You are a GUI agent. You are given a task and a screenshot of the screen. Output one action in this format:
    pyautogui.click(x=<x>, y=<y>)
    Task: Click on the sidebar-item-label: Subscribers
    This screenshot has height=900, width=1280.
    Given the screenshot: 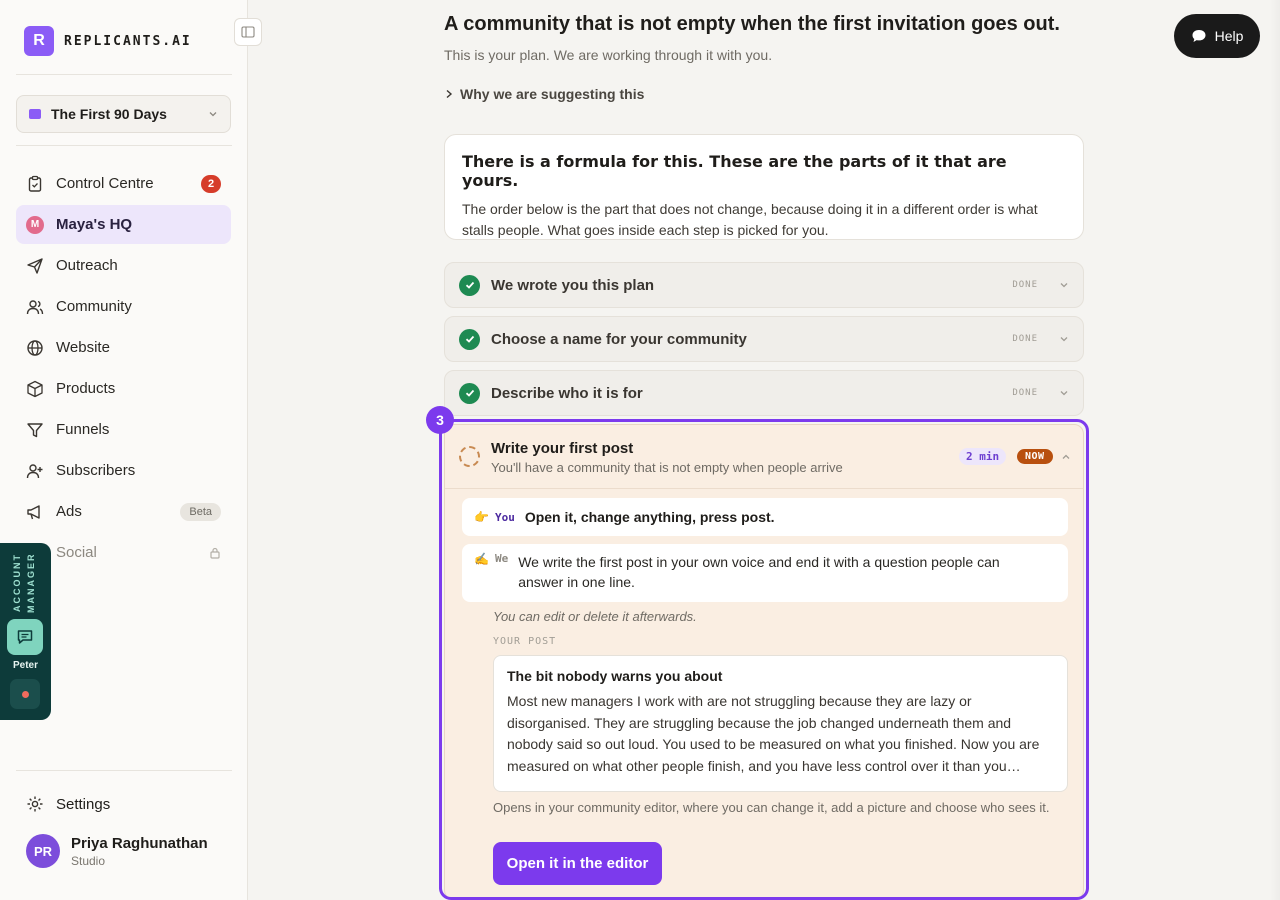 What is the action you would take?
    pyautogui.click(x=96, y=470)
    